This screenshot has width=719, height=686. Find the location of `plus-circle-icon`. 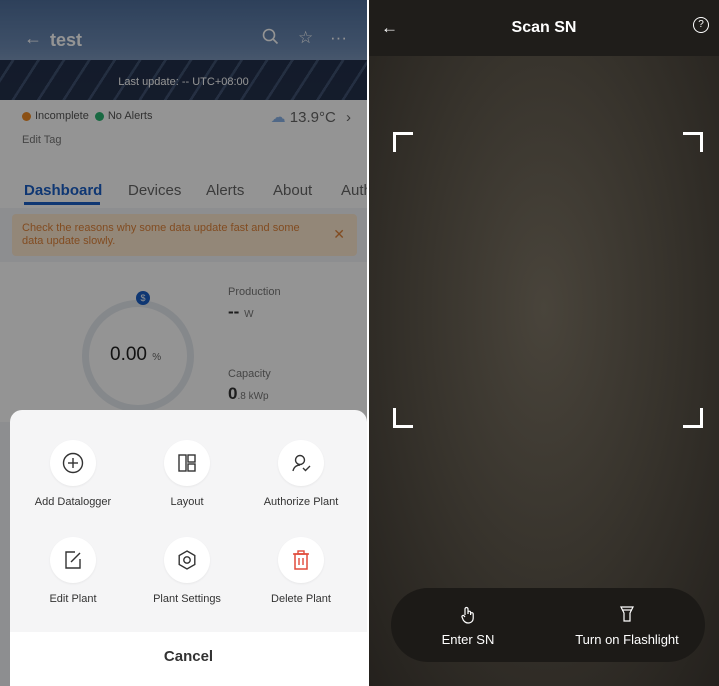

plus-circle-icon is located at coordinates (73, 463).